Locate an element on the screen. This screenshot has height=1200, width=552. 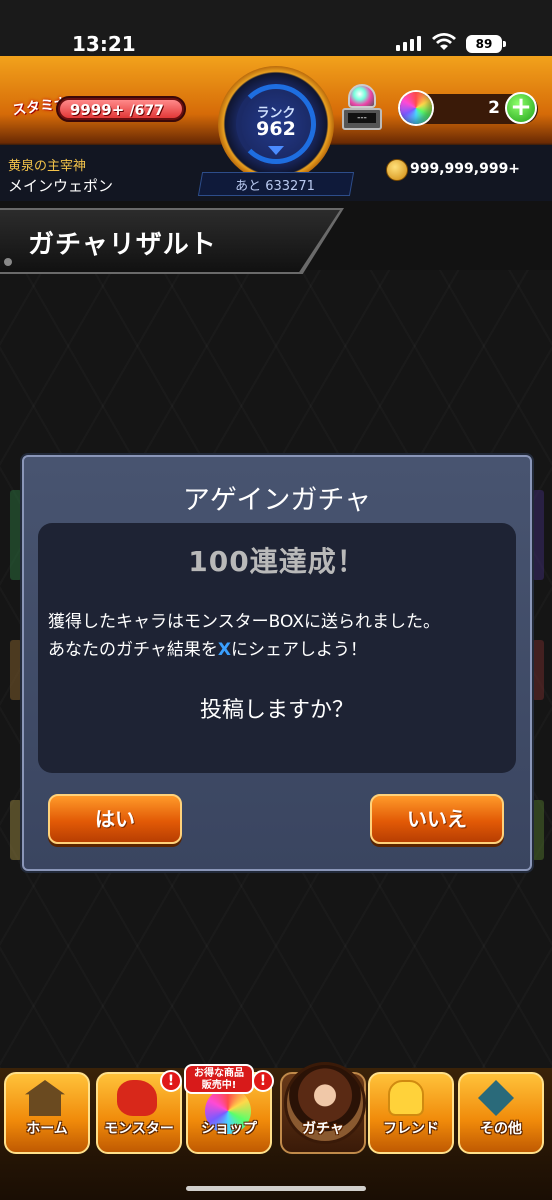
nav-other-label: その他 is located at coordinates (501, 1129).